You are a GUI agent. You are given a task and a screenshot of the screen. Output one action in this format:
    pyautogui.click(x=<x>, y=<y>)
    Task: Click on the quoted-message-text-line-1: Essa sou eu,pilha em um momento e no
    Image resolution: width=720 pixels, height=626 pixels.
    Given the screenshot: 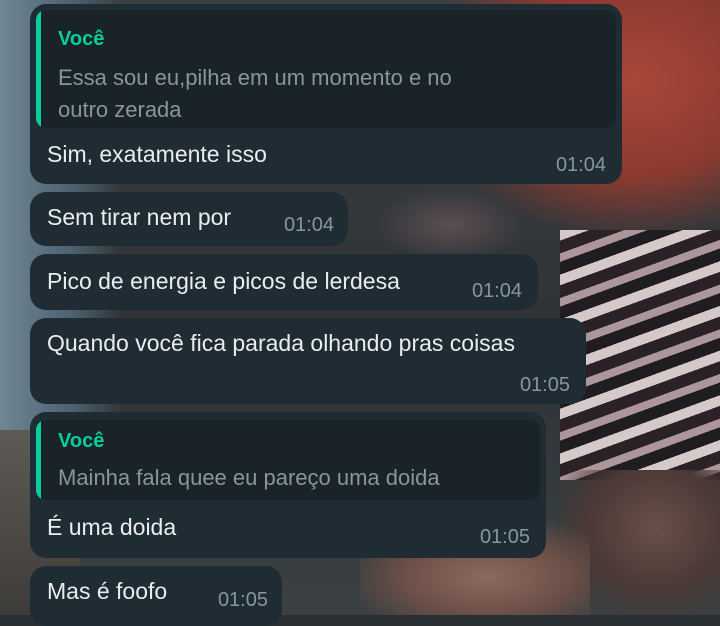 What is the action you would take?
    pyautogui.click(x=255, y=77)
    